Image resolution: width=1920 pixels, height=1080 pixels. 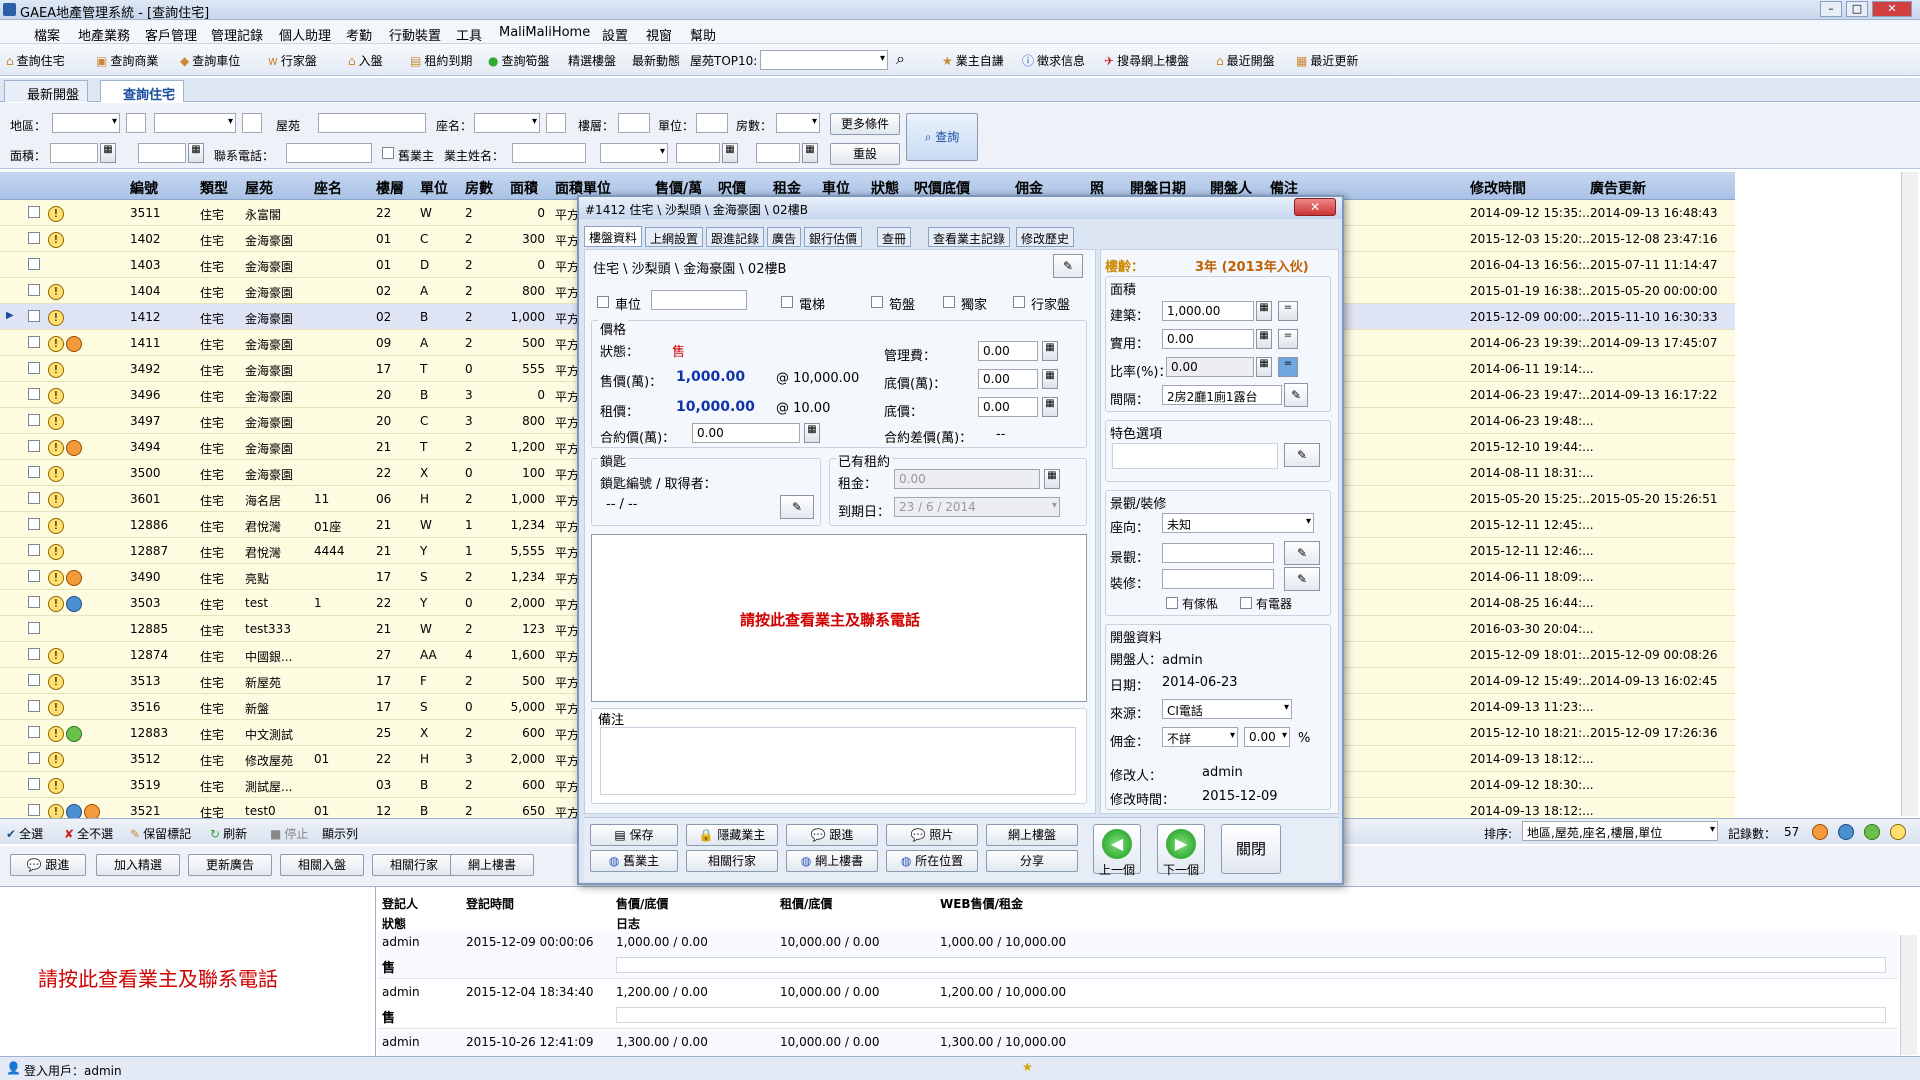 I want to click on add-selected-button: 加入精選, so click(x=138, y=865).